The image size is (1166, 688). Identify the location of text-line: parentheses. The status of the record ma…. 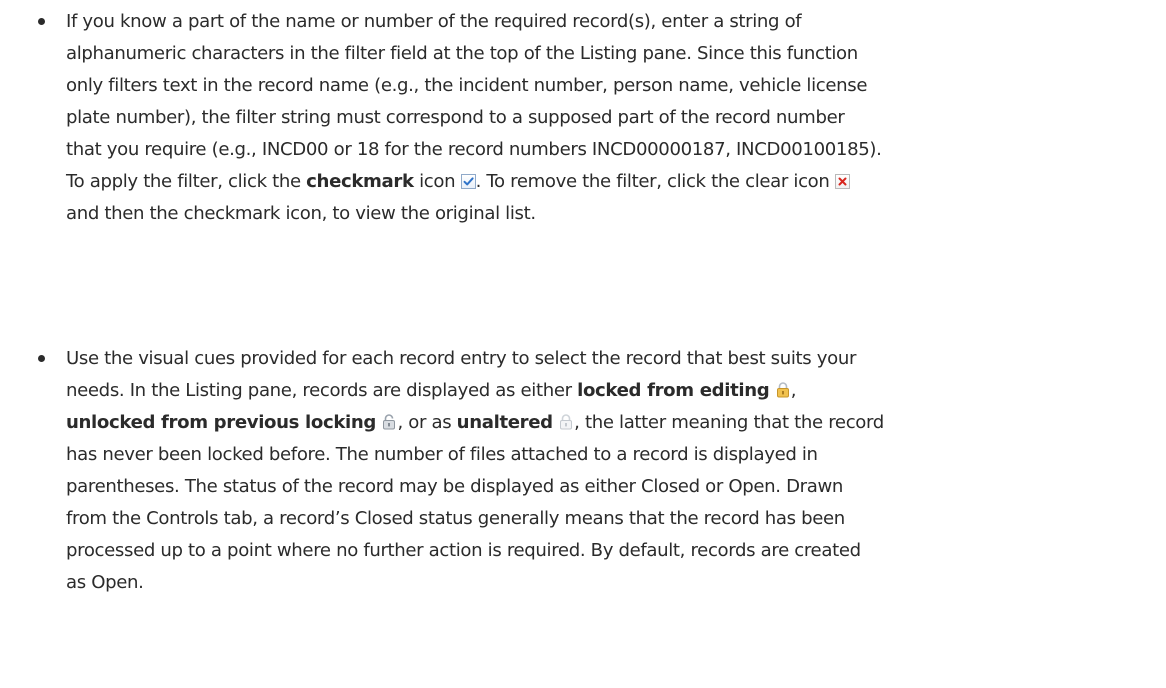
(455, 486).